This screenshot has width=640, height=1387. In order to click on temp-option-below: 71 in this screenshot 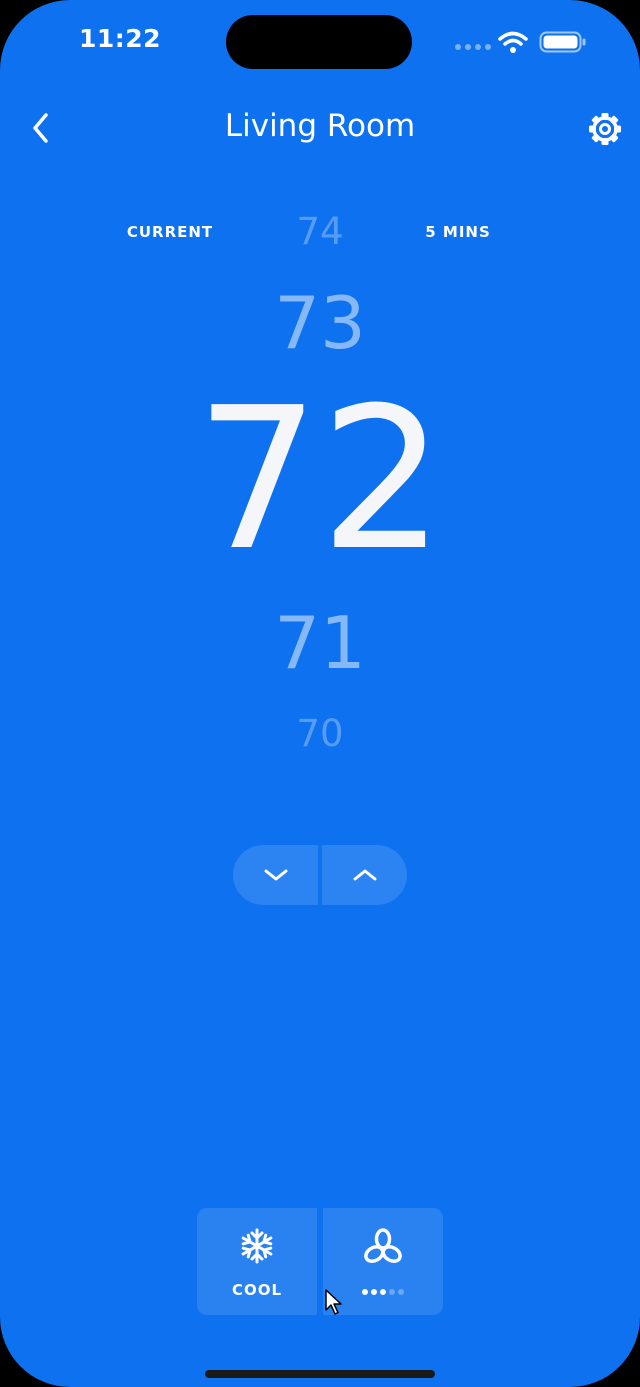, I will do `click(320, 643)`.